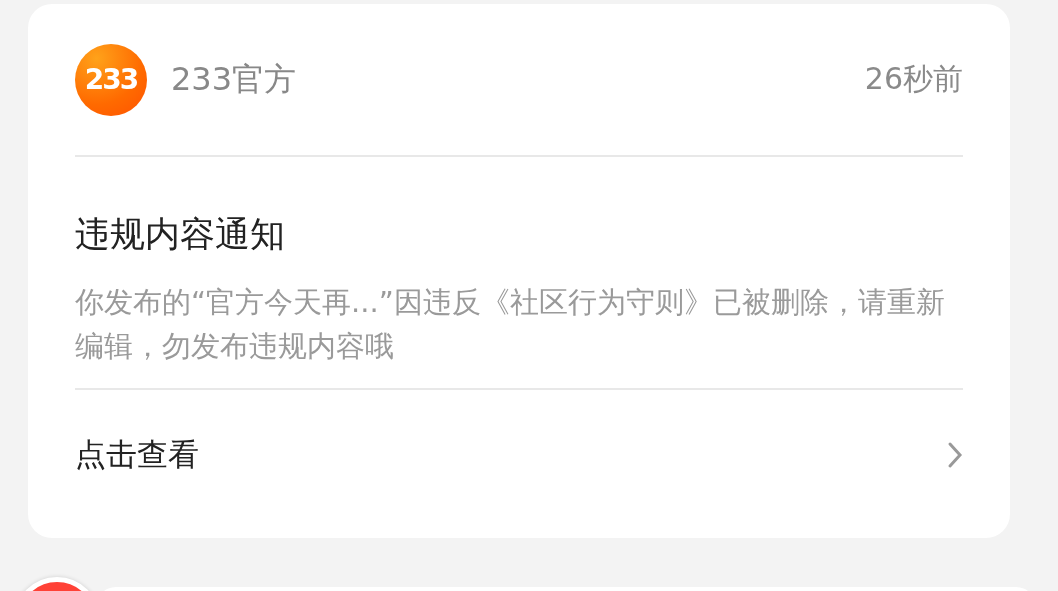 The width and height of the screenshot is (1058, 591). Describe the element at coordinates (955, 455) in the screenshot. I see `chevron-right-icon` at that location.